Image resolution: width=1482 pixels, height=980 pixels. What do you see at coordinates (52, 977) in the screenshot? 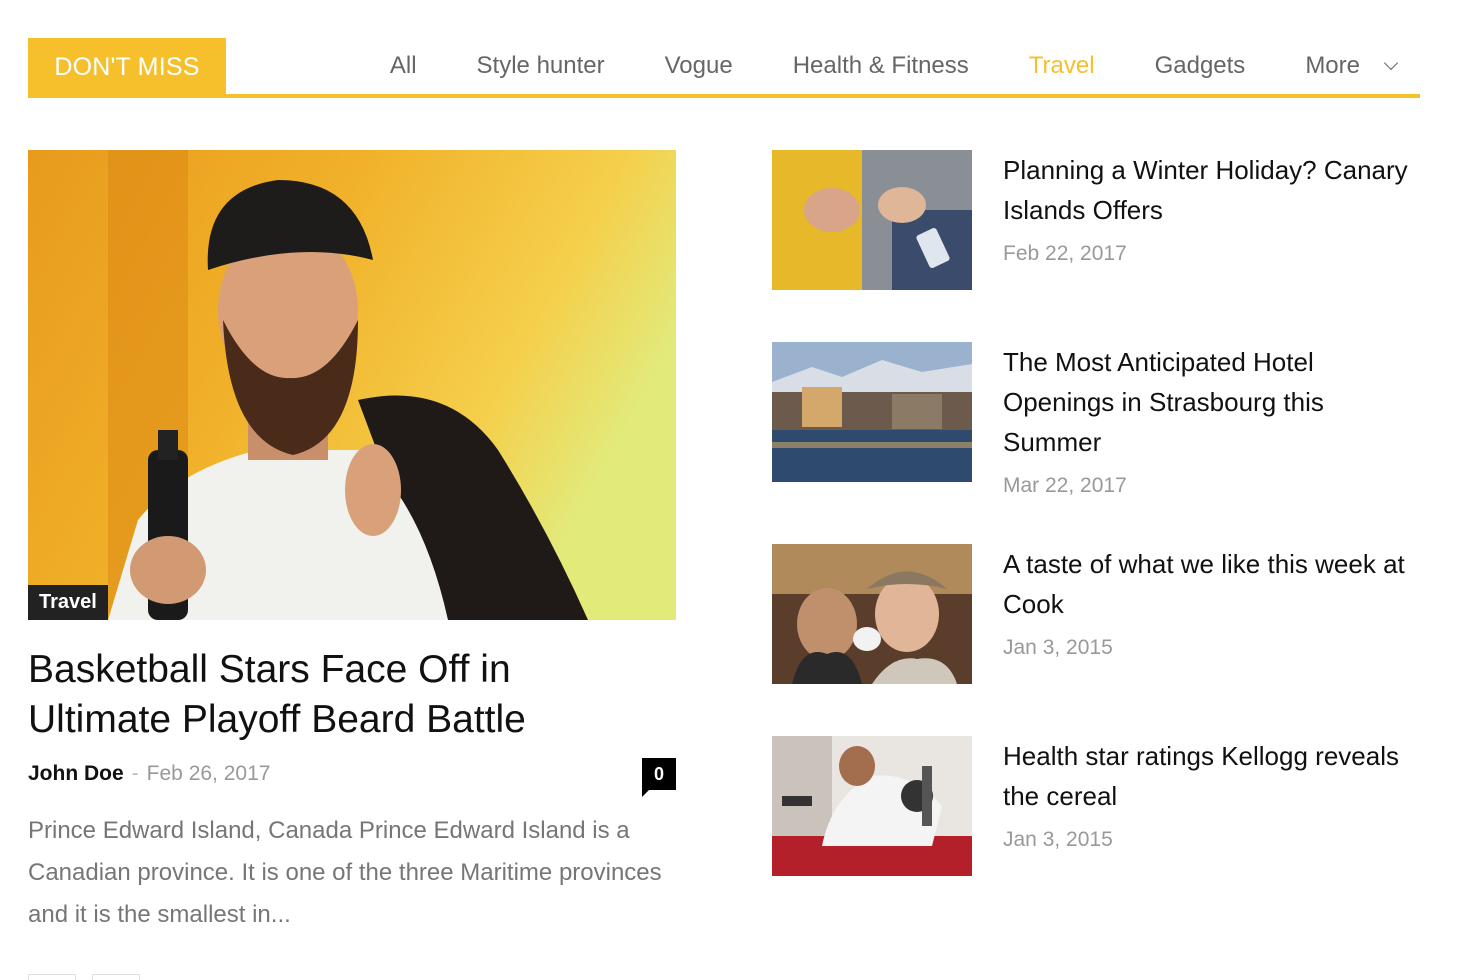
I see `prev-page-button` at bounding box center [52, 977].